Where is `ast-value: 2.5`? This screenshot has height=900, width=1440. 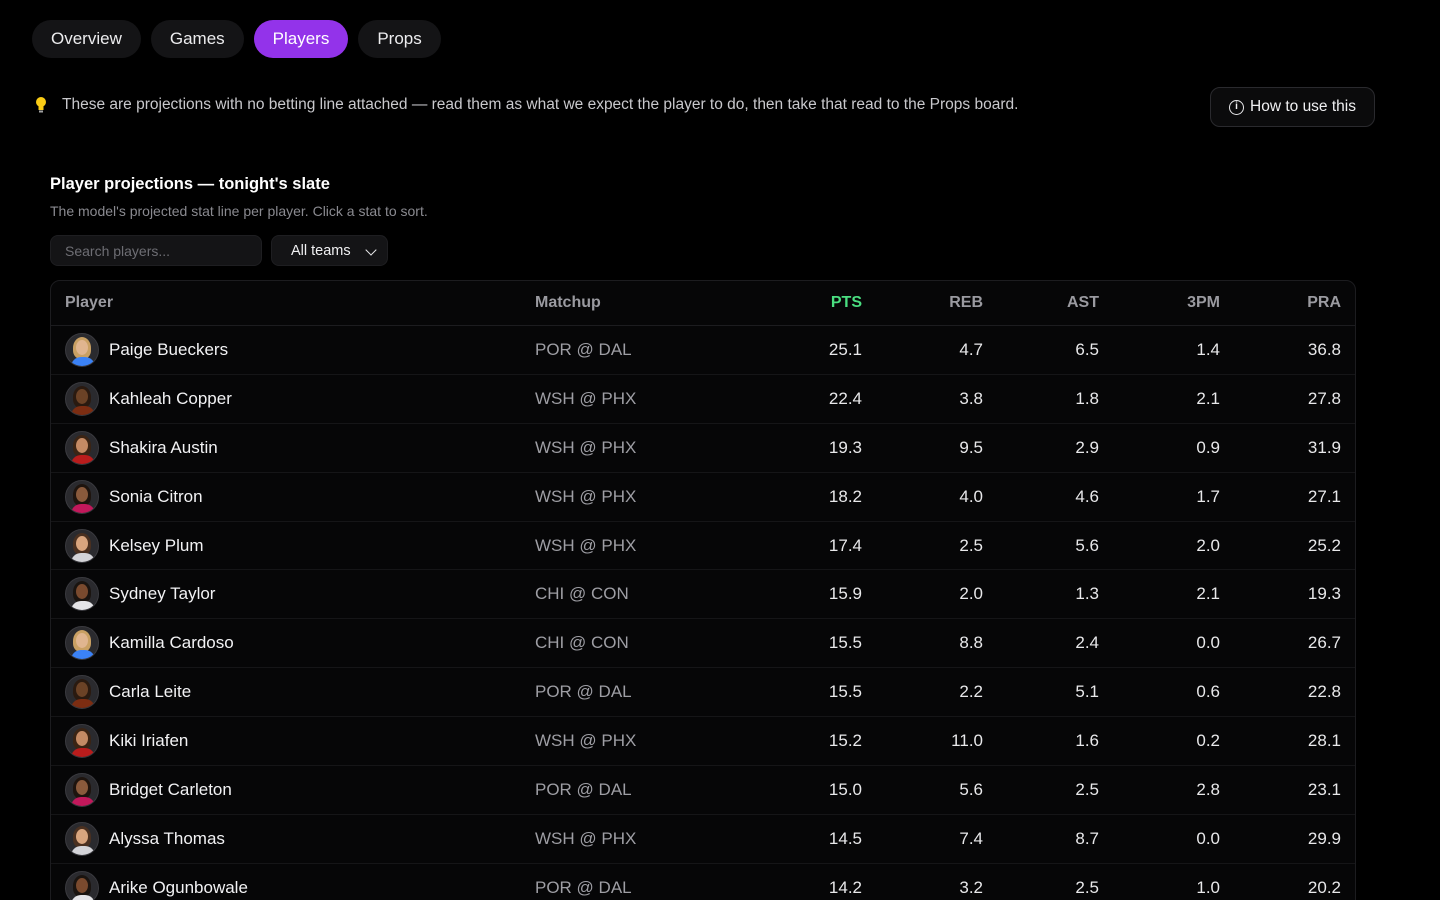 ast-value: 2.5 is located at coordinates (1087, 887).